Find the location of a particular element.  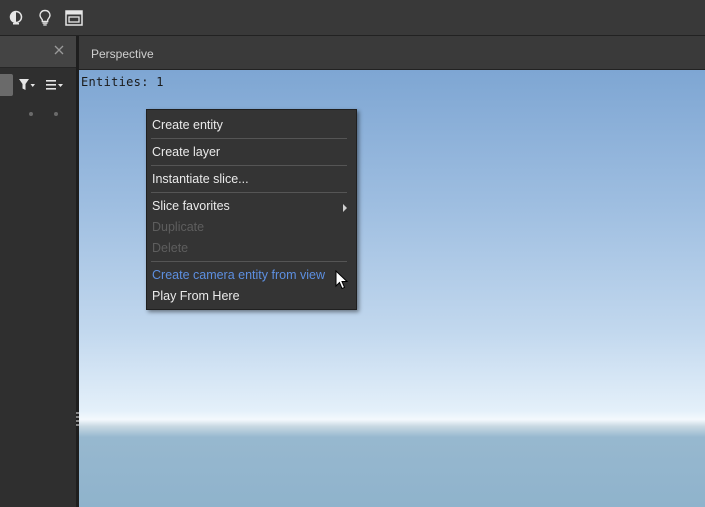

filter-icon is located at coordinates (27, 85).